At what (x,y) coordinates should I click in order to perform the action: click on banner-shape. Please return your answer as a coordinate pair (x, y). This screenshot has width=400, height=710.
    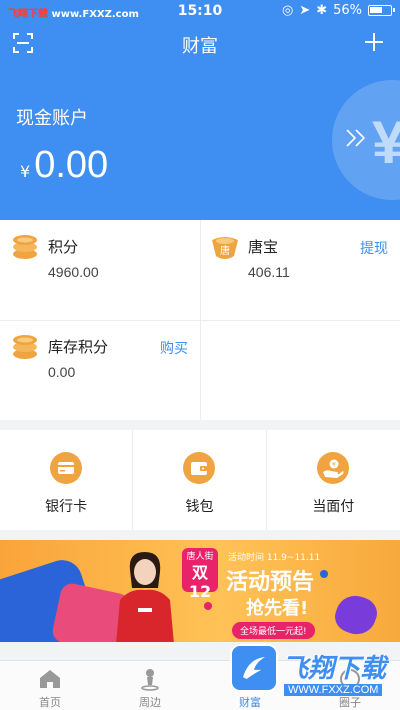
    Looking at the image, I should click on (356, 615).